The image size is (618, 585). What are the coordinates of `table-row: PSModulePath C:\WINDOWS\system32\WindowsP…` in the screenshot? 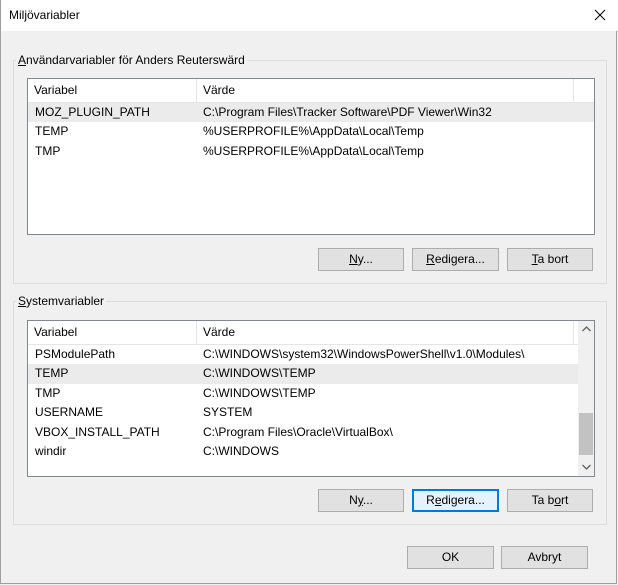 It's located at (303, 354).